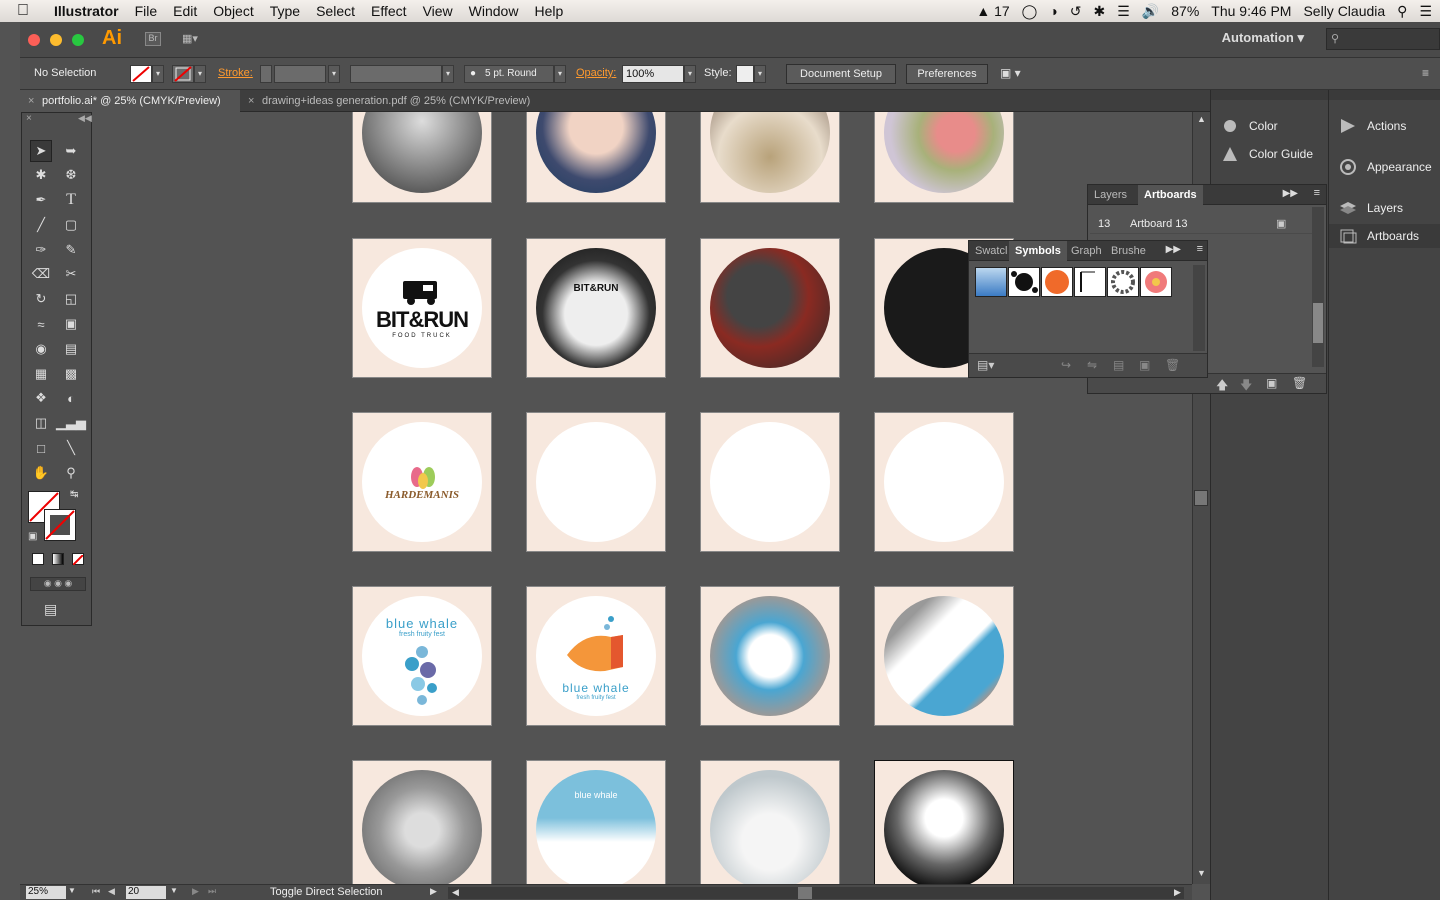  What do you see at coordinates (71, 473) in the screenshot?
I see `zoom-tool-icon: ⚲` at bounding box center [71, 473].